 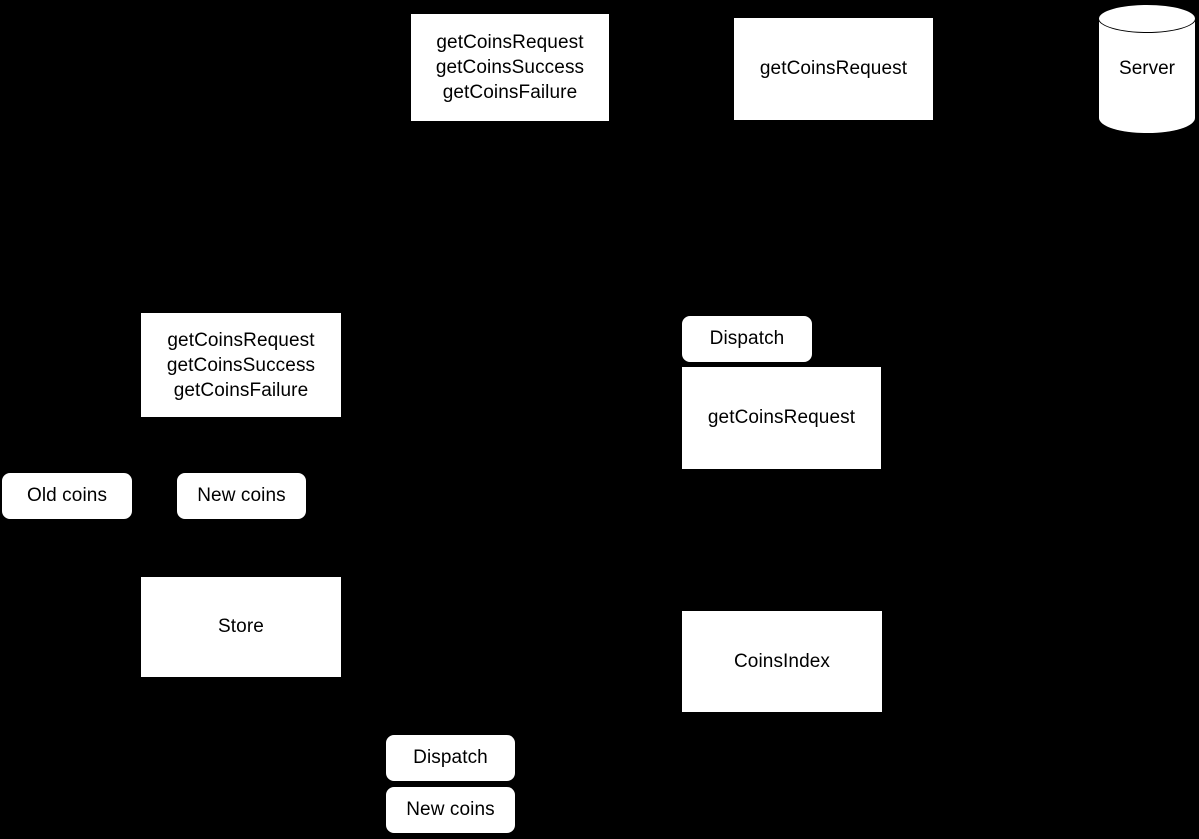 I want to click on node-server: Server, so click(x=1147, y=69).